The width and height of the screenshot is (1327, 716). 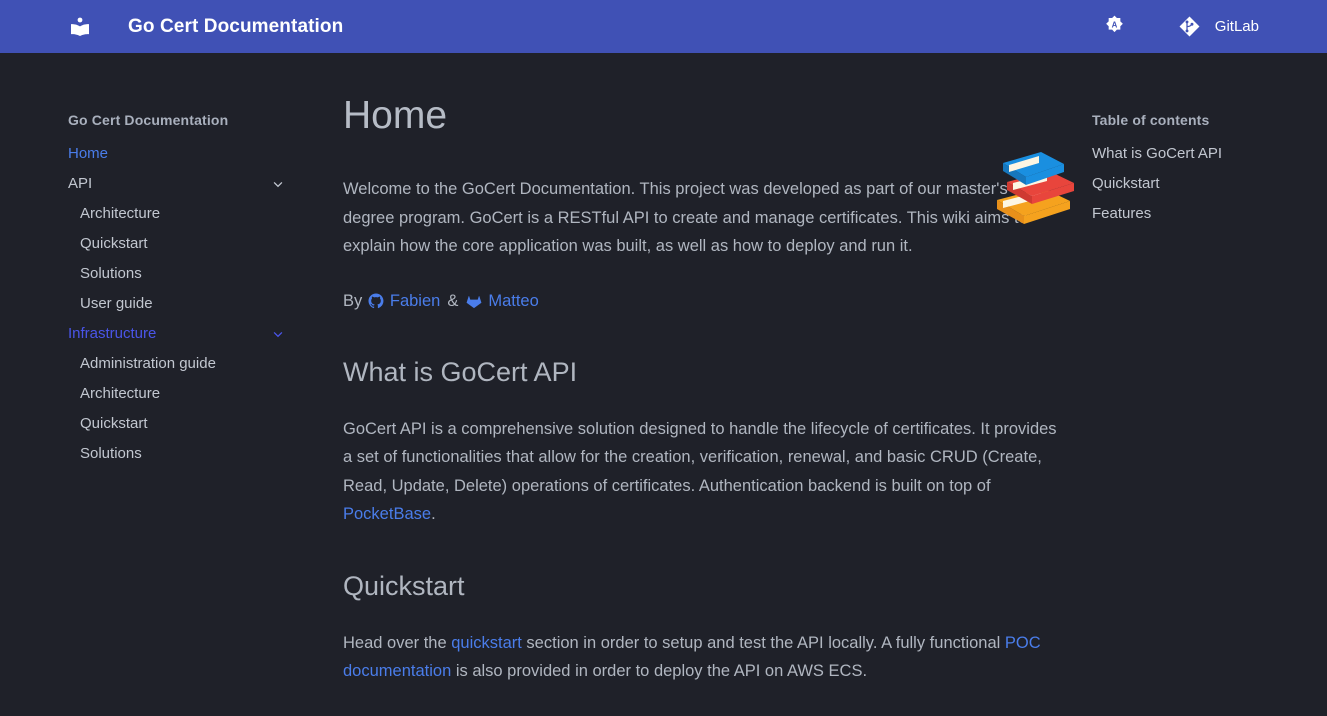 I want to click on books-emoji, so click(x=1033, y=188).